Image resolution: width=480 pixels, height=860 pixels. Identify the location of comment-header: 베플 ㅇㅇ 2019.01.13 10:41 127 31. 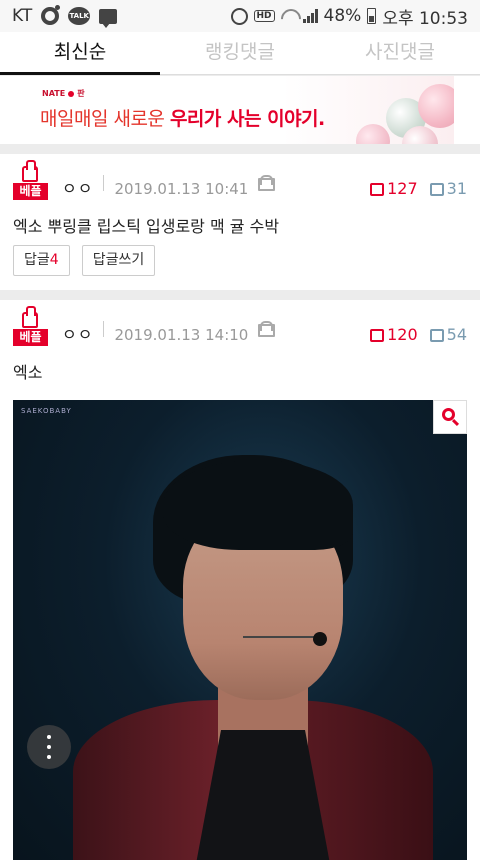
(240, 180).